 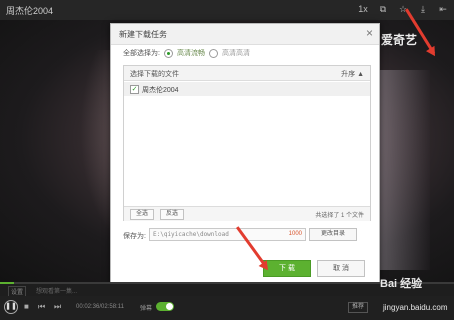 What do you see at coordinates (403, 9) in the screenshot?
I see `top-icon-bar: 1x ⧉ ☆ ⤓ ⇤` at bounding box center [403, 9].